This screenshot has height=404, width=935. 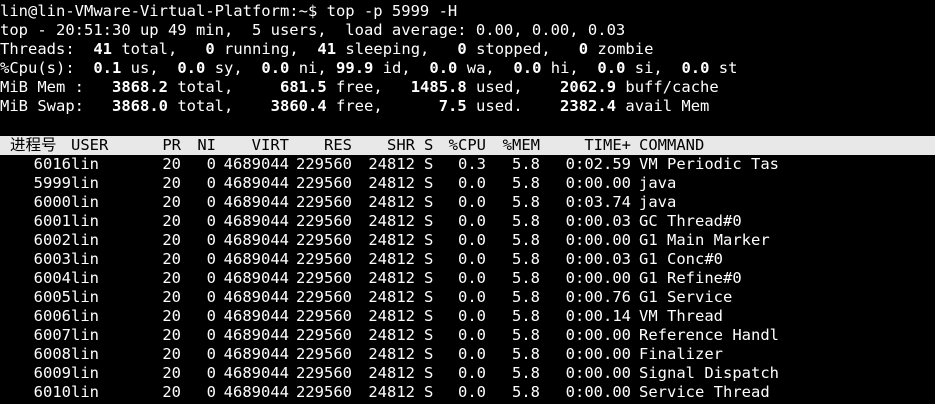 I want to click on cell-pid: 6003, so click(x=52, y=259).